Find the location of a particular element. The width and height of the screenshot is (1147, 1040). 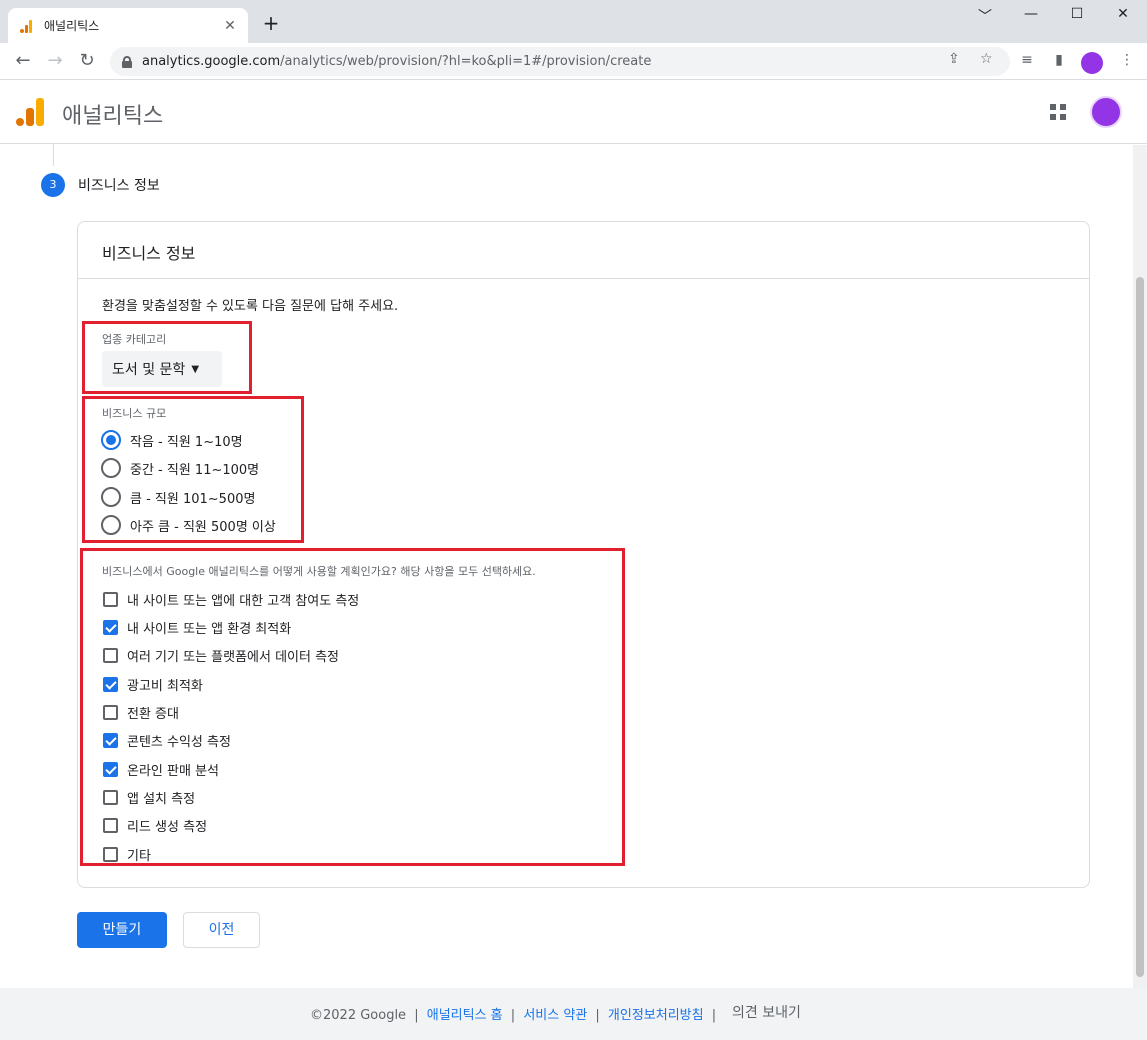

radio-label: 작음 - 직원 1~10명 is located at coordinates (186, 442).